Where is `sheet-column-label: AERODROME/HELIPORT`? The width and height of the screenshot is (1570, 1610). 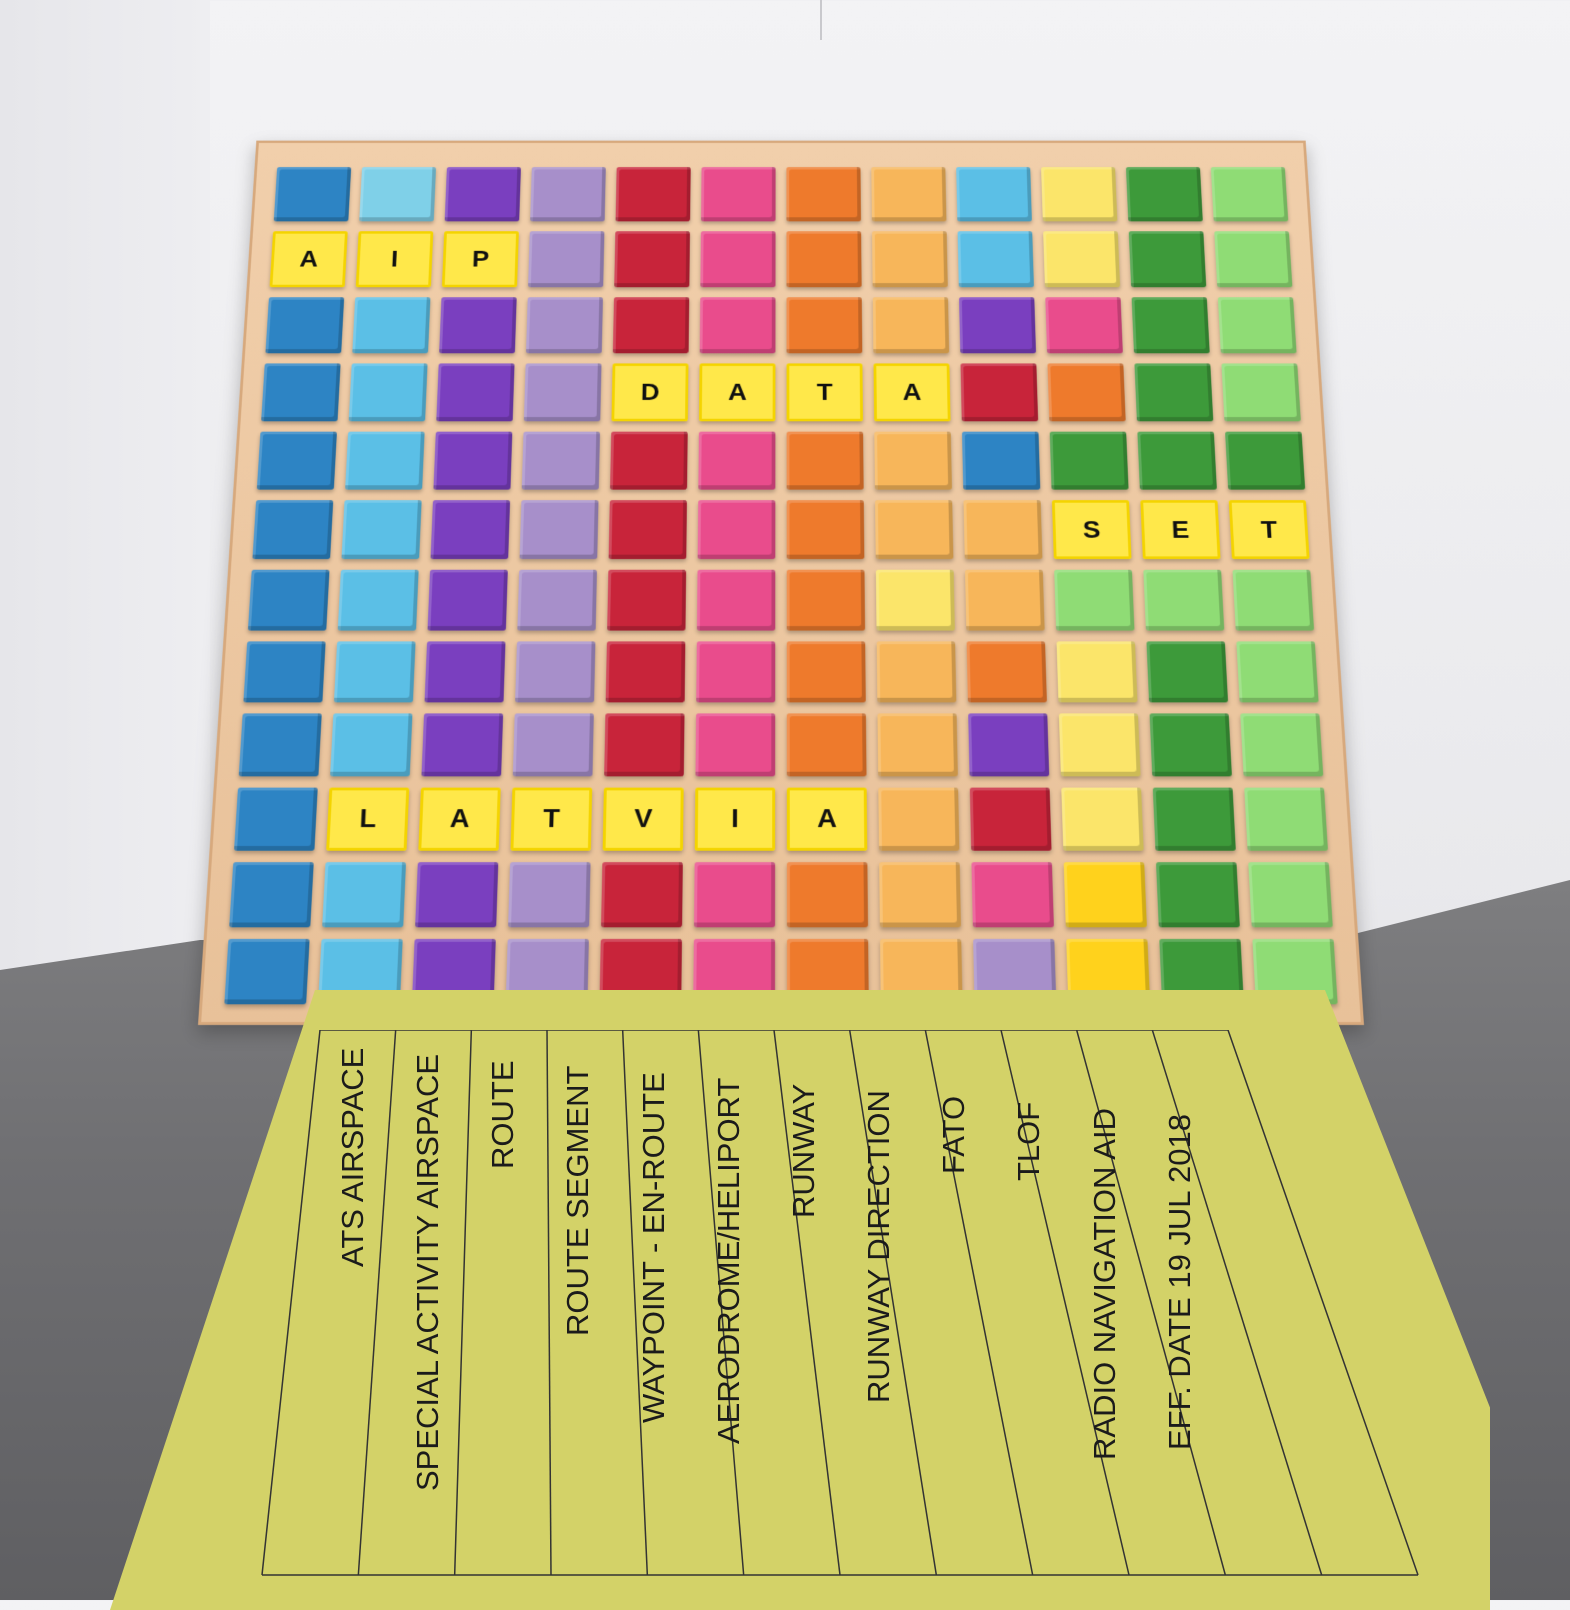
sheet-column-label: AERODROME/HELIPORT is located at coordinates (728, 1260).